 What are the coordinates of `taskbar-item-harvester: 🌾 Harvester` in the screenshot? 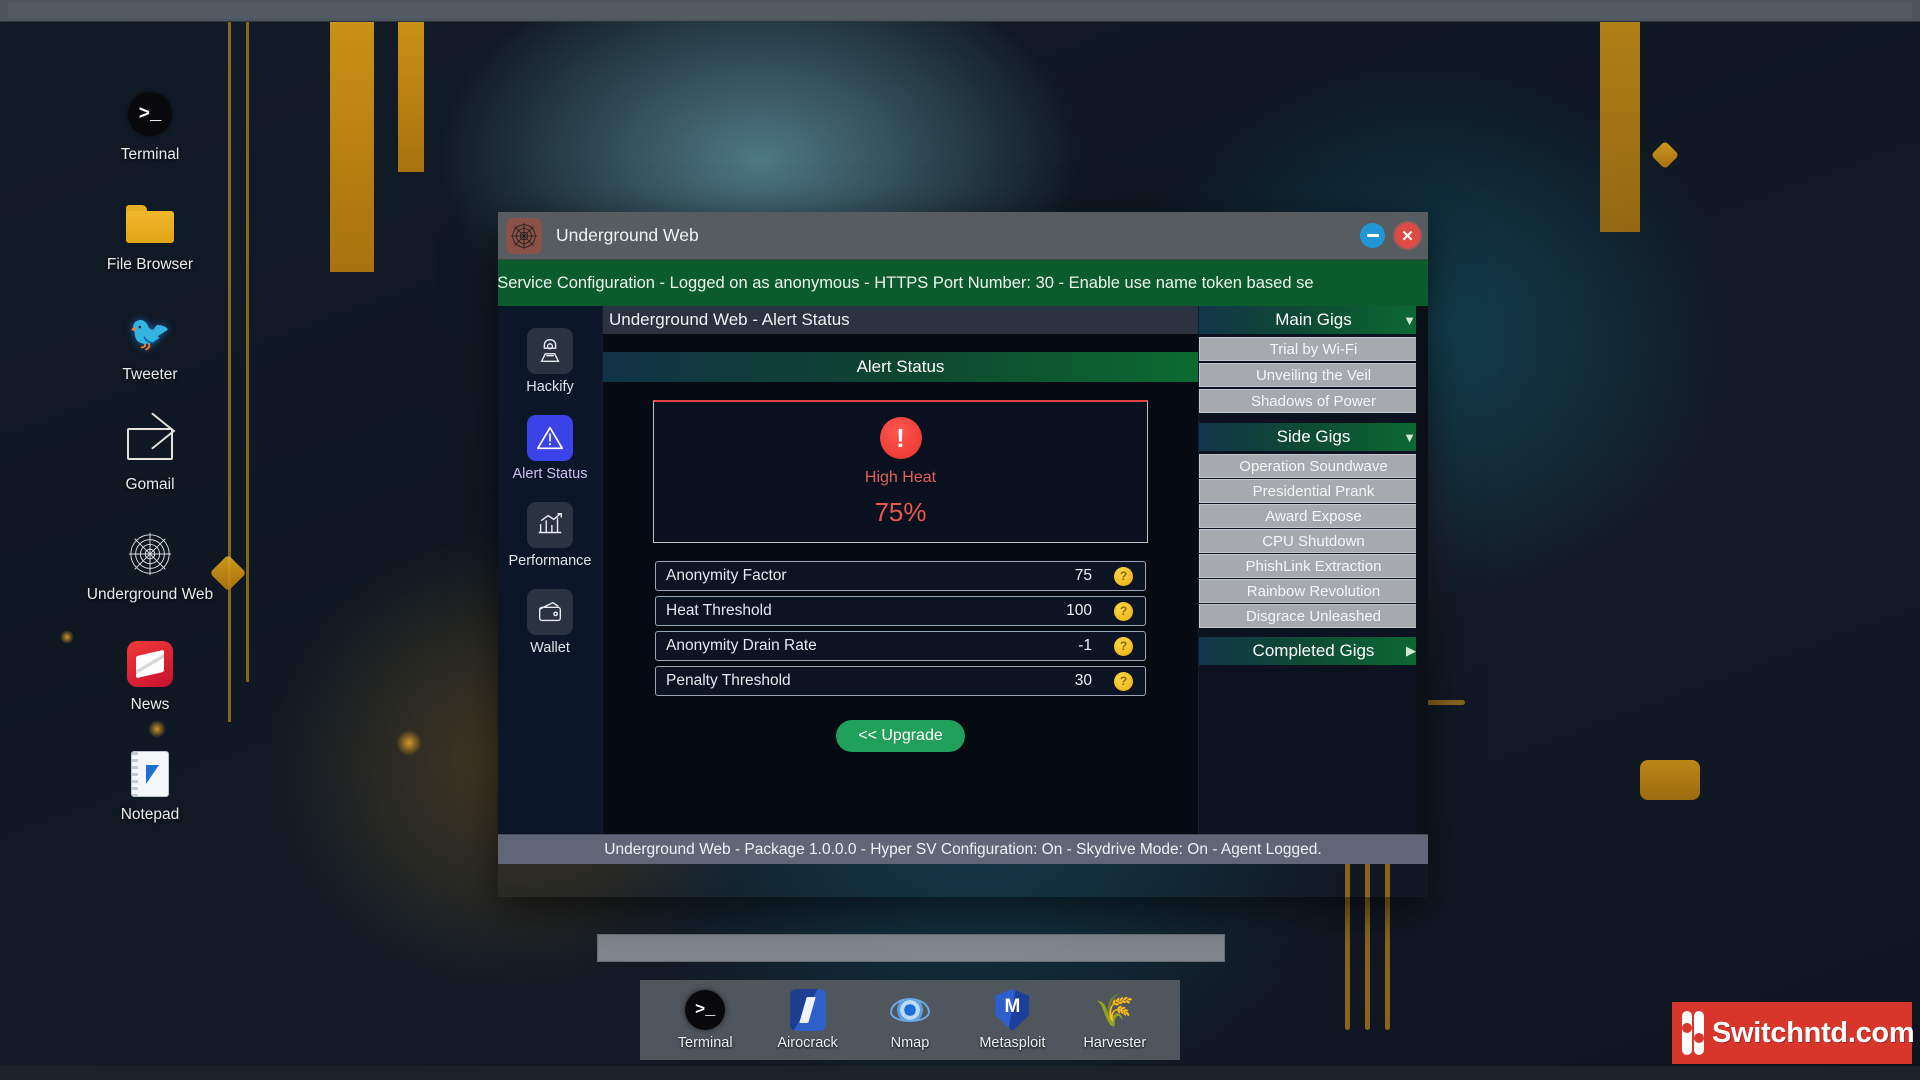 It's located at (1115, 1020).